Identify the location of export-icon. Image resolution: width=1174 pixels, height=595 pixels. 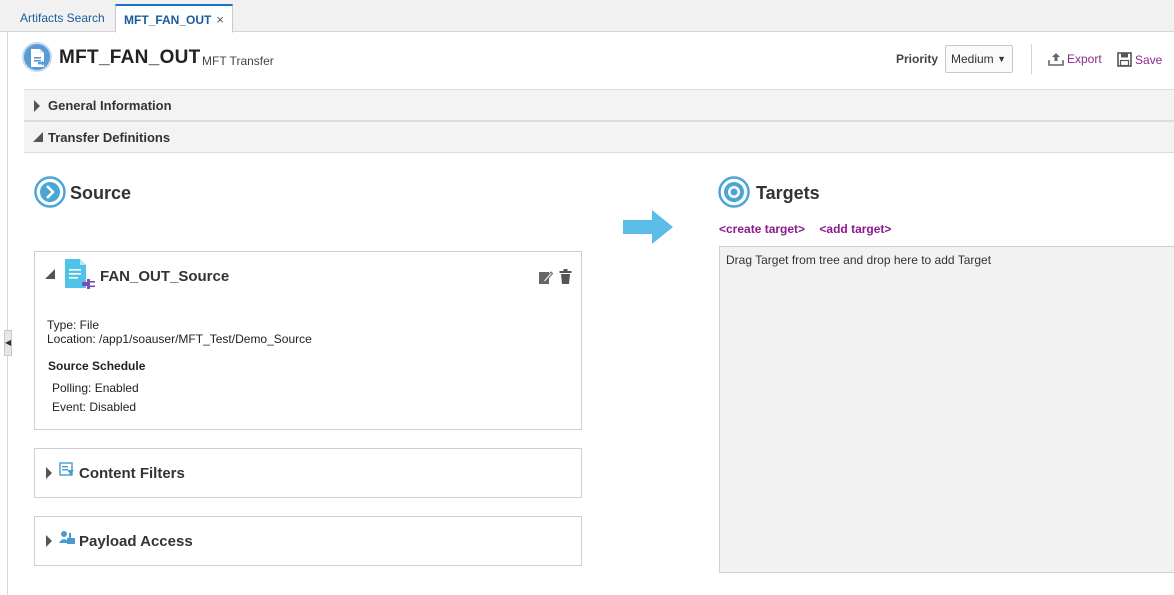
(1056, 59).